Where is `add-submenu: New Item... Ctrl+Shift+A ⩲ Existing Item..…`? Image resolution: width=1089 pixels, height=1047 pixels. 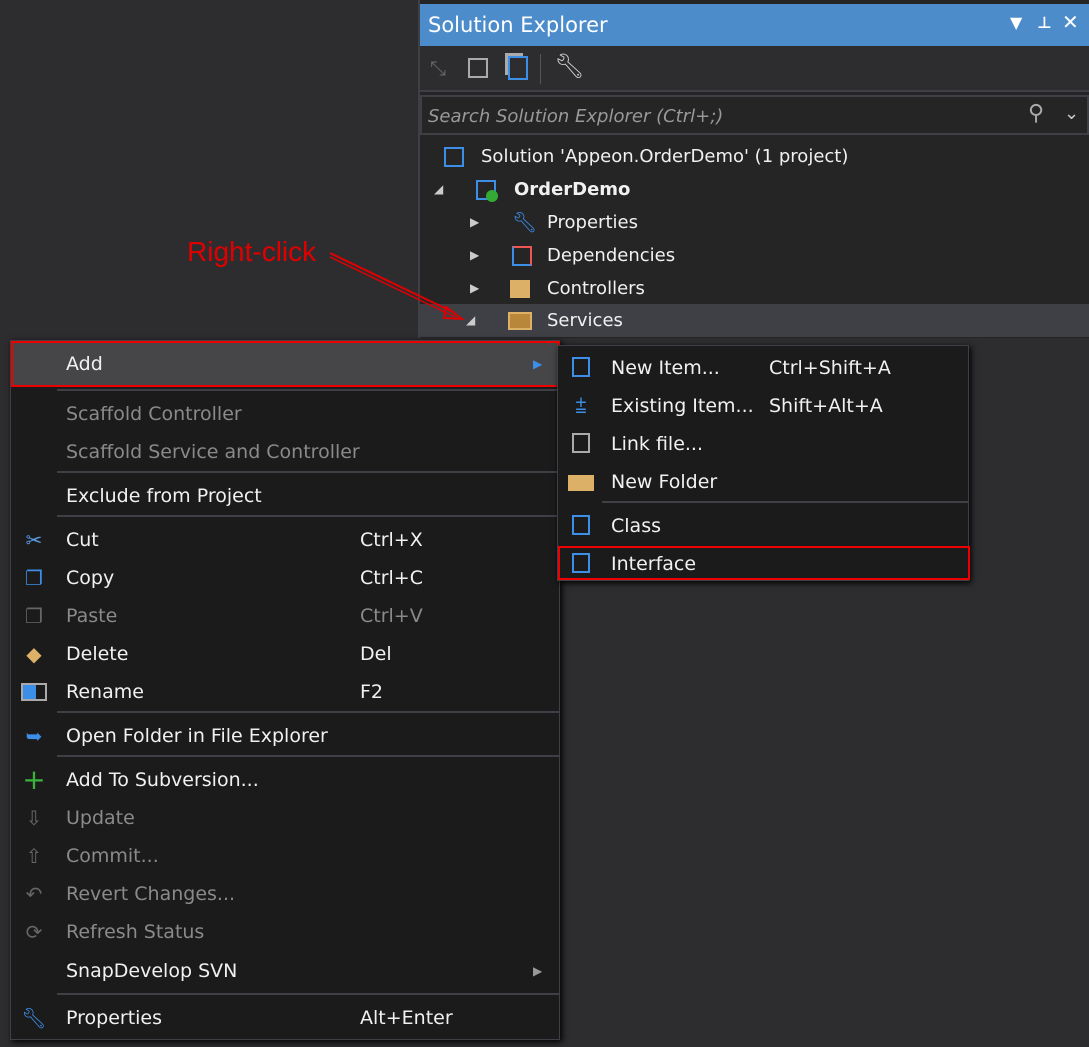 add-submenu: New Item... Ctrl+Shift+A ⩲ Existing Item..… is located at coordinates (763, 463).